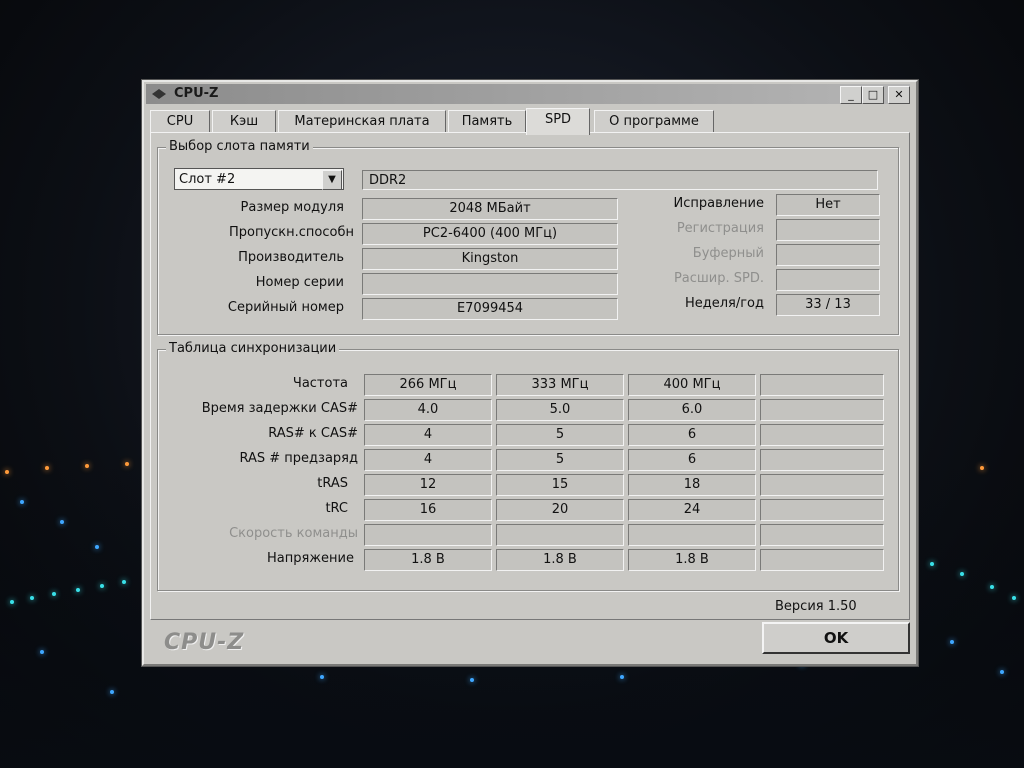 Image resolution: width=1024 pixels, height=768 pixels. I want to click on tab-cache: Кэш, so click(244, 121).